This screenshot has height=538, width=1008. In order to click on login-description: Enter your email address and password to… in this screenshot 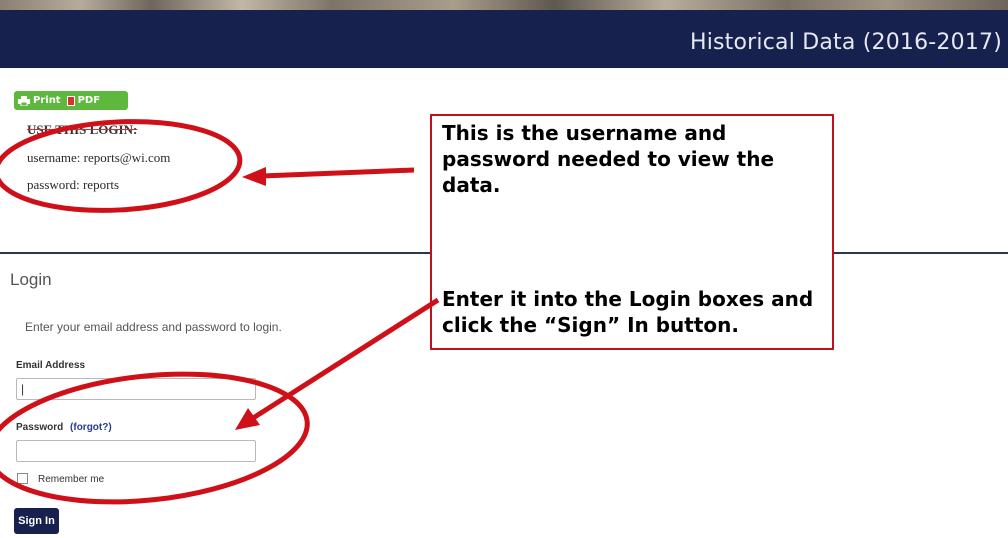, I will do `click(153, 327)`.